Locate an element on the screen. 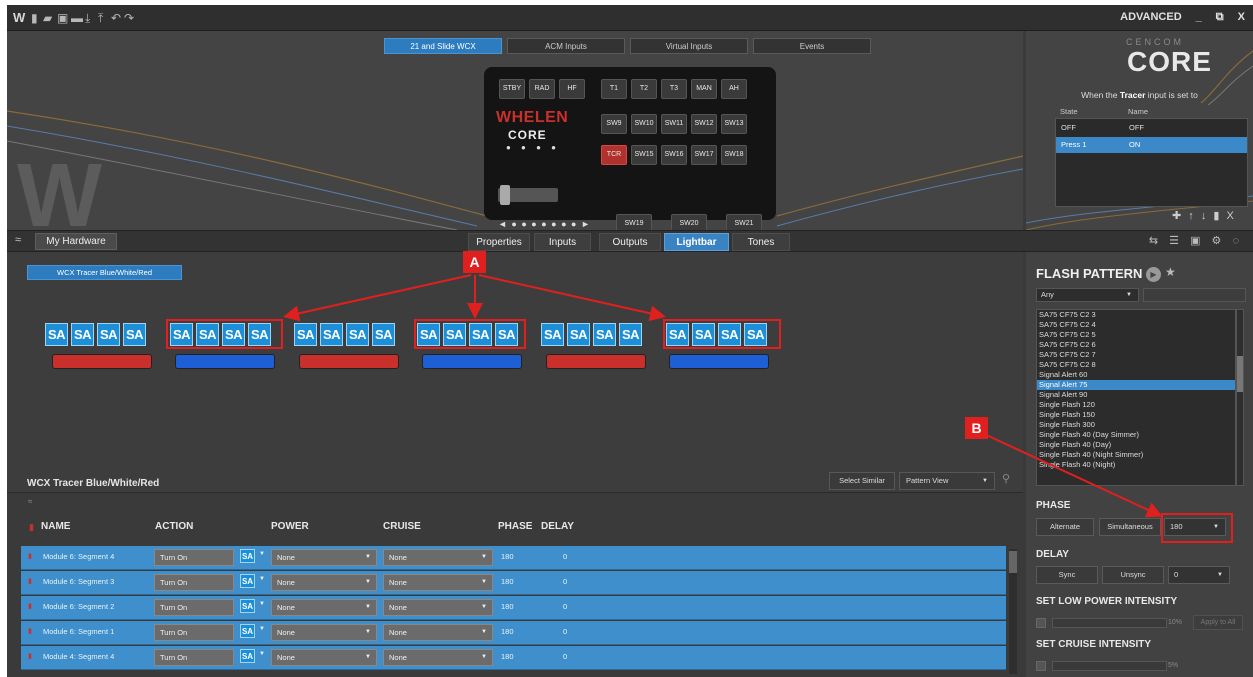 The image size is (1253, 677). pattern-item: SA75 CF75 C2 4 is located at coordinates (1136, 325).